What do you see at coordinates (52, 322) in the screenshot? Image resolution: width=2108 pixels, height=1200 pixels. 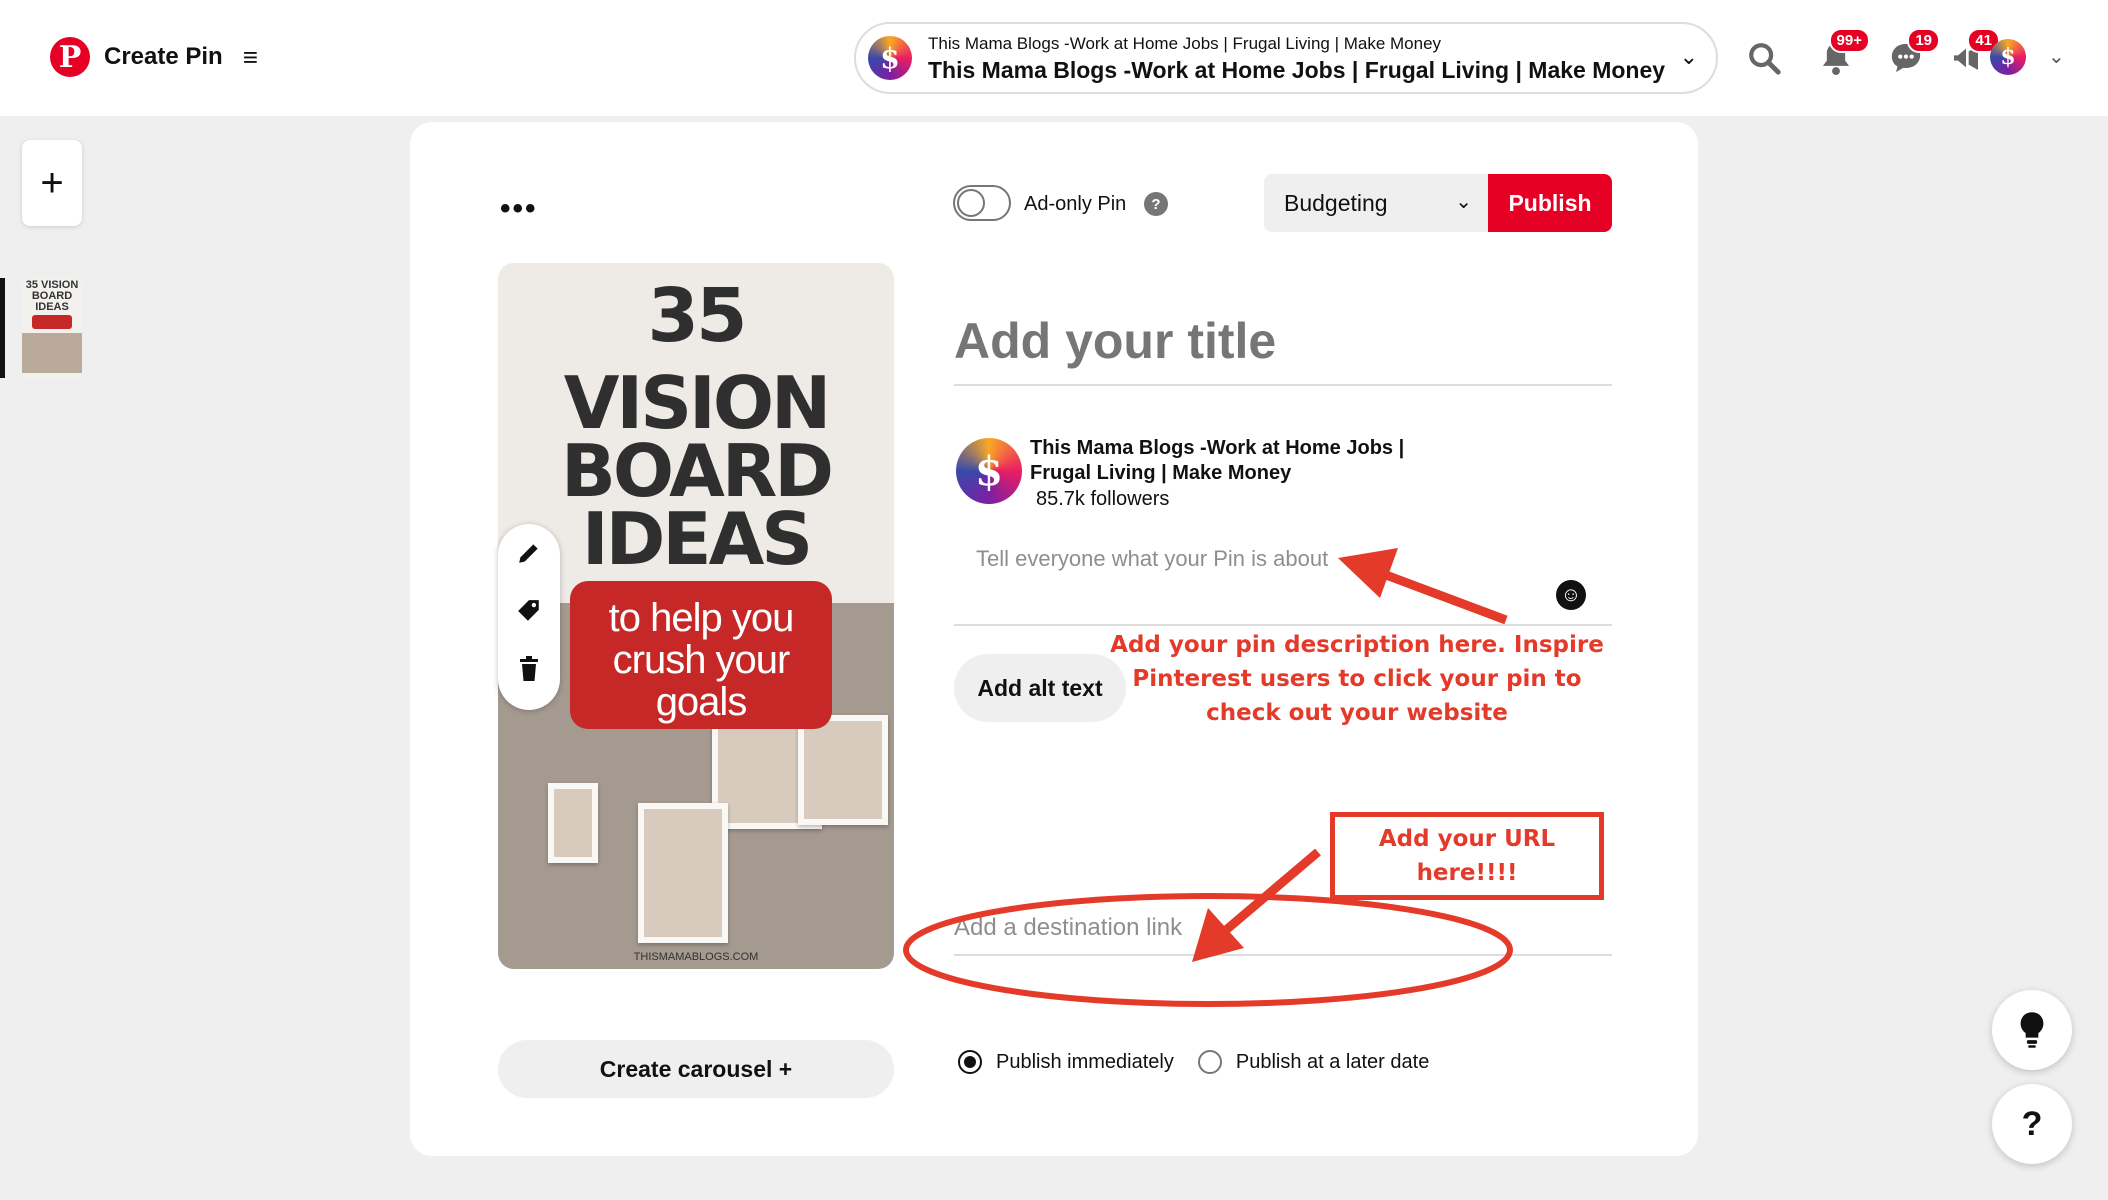 I see `thumbnail-bubble` at bounding box center [52, 322].